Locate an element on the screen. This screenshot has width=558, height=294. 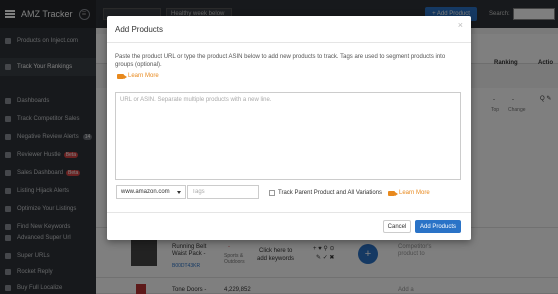
modal-footer-divider is located at coordinates (289, 212).